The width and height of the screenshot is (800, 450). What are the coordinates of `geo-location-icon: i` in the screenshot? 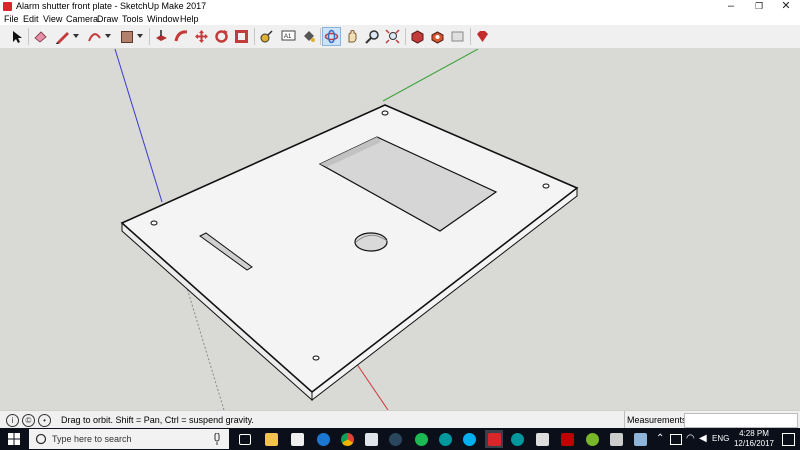 It's located at (12, 420).